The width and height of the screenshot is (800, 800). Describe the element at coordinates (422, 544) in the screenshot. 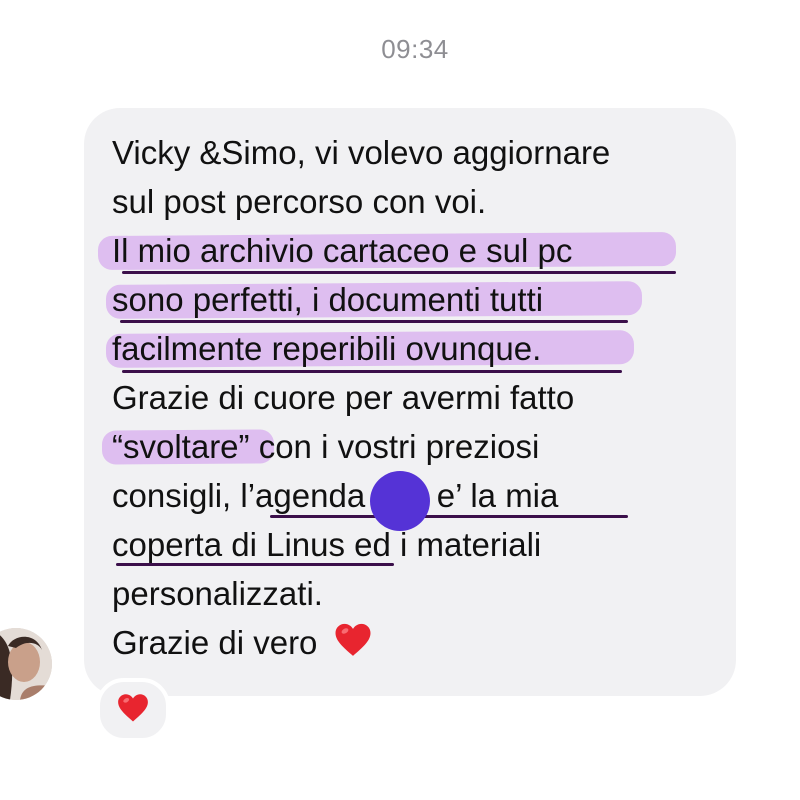

I see `message-line: coperta di Linus ed i materiali` at that location.